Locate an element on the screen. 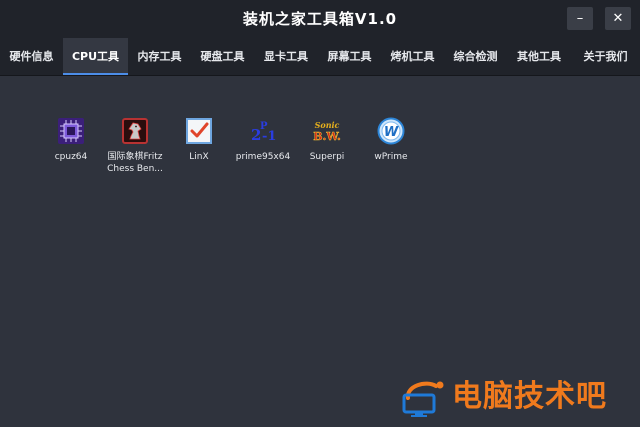 Image resolution: width=640 pixels, height=427 pixels. app-label: LinX is located at coordinates (199, 157).